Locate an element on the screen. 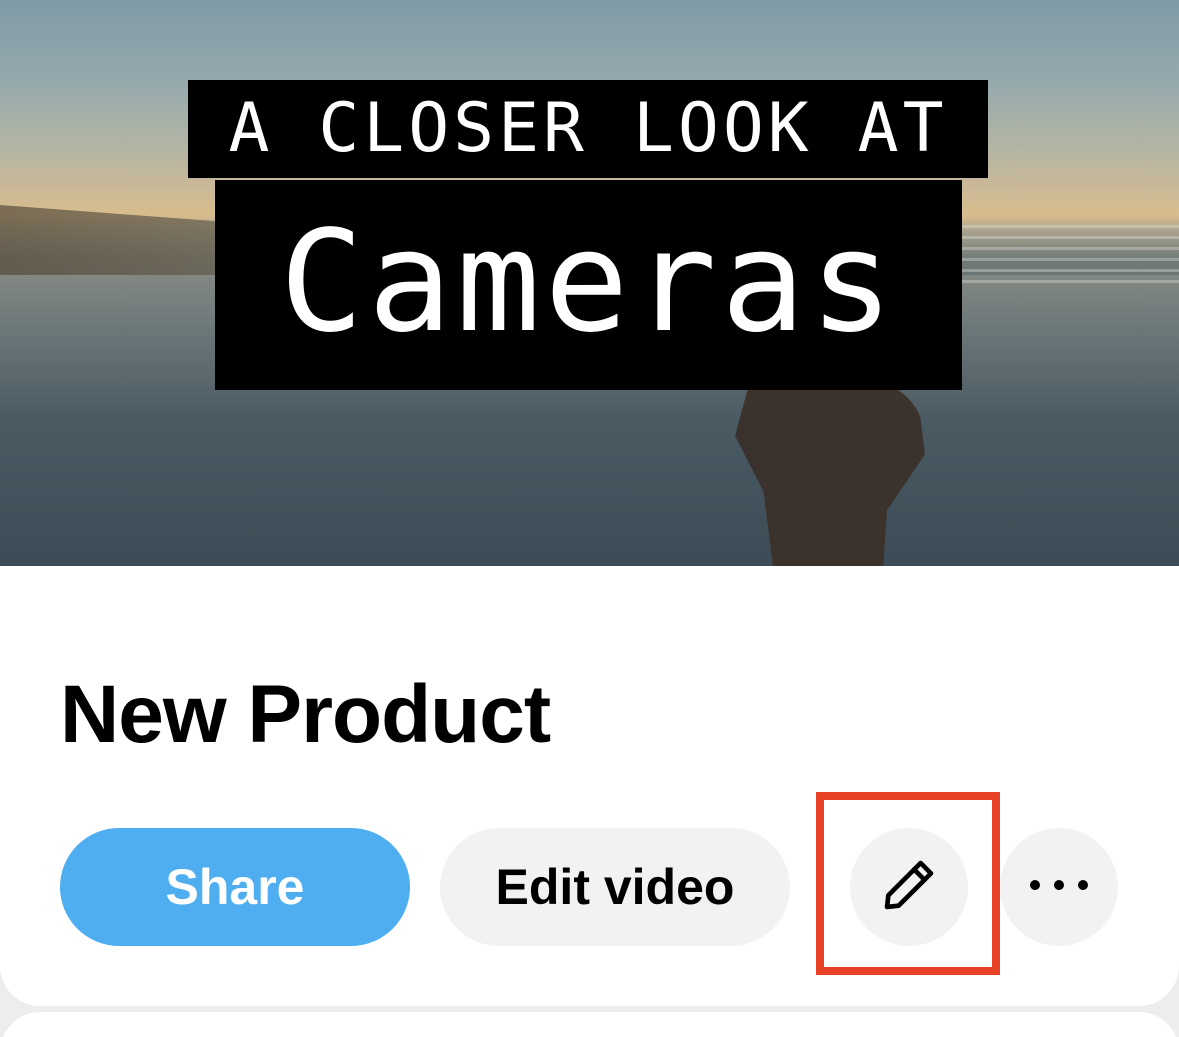 This screenshot has height=1037, width=1179. more-options-button is located at coordinates (1059, 887).